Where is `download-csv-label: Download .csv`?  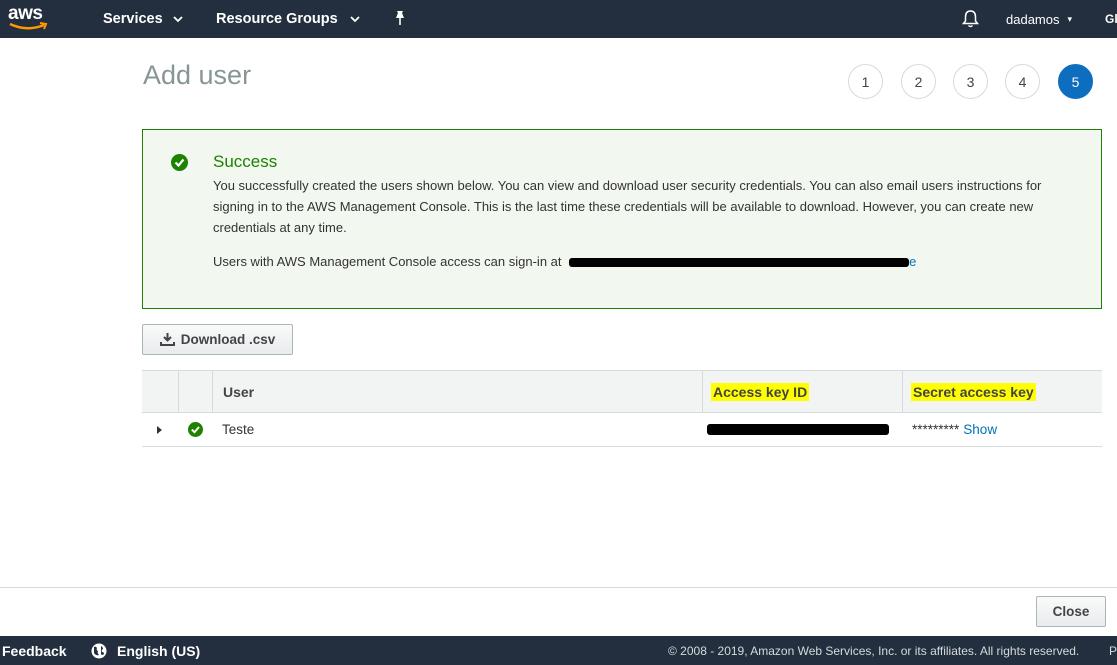
download-csv-label: Download .csv is located at coordinates (228, 339).